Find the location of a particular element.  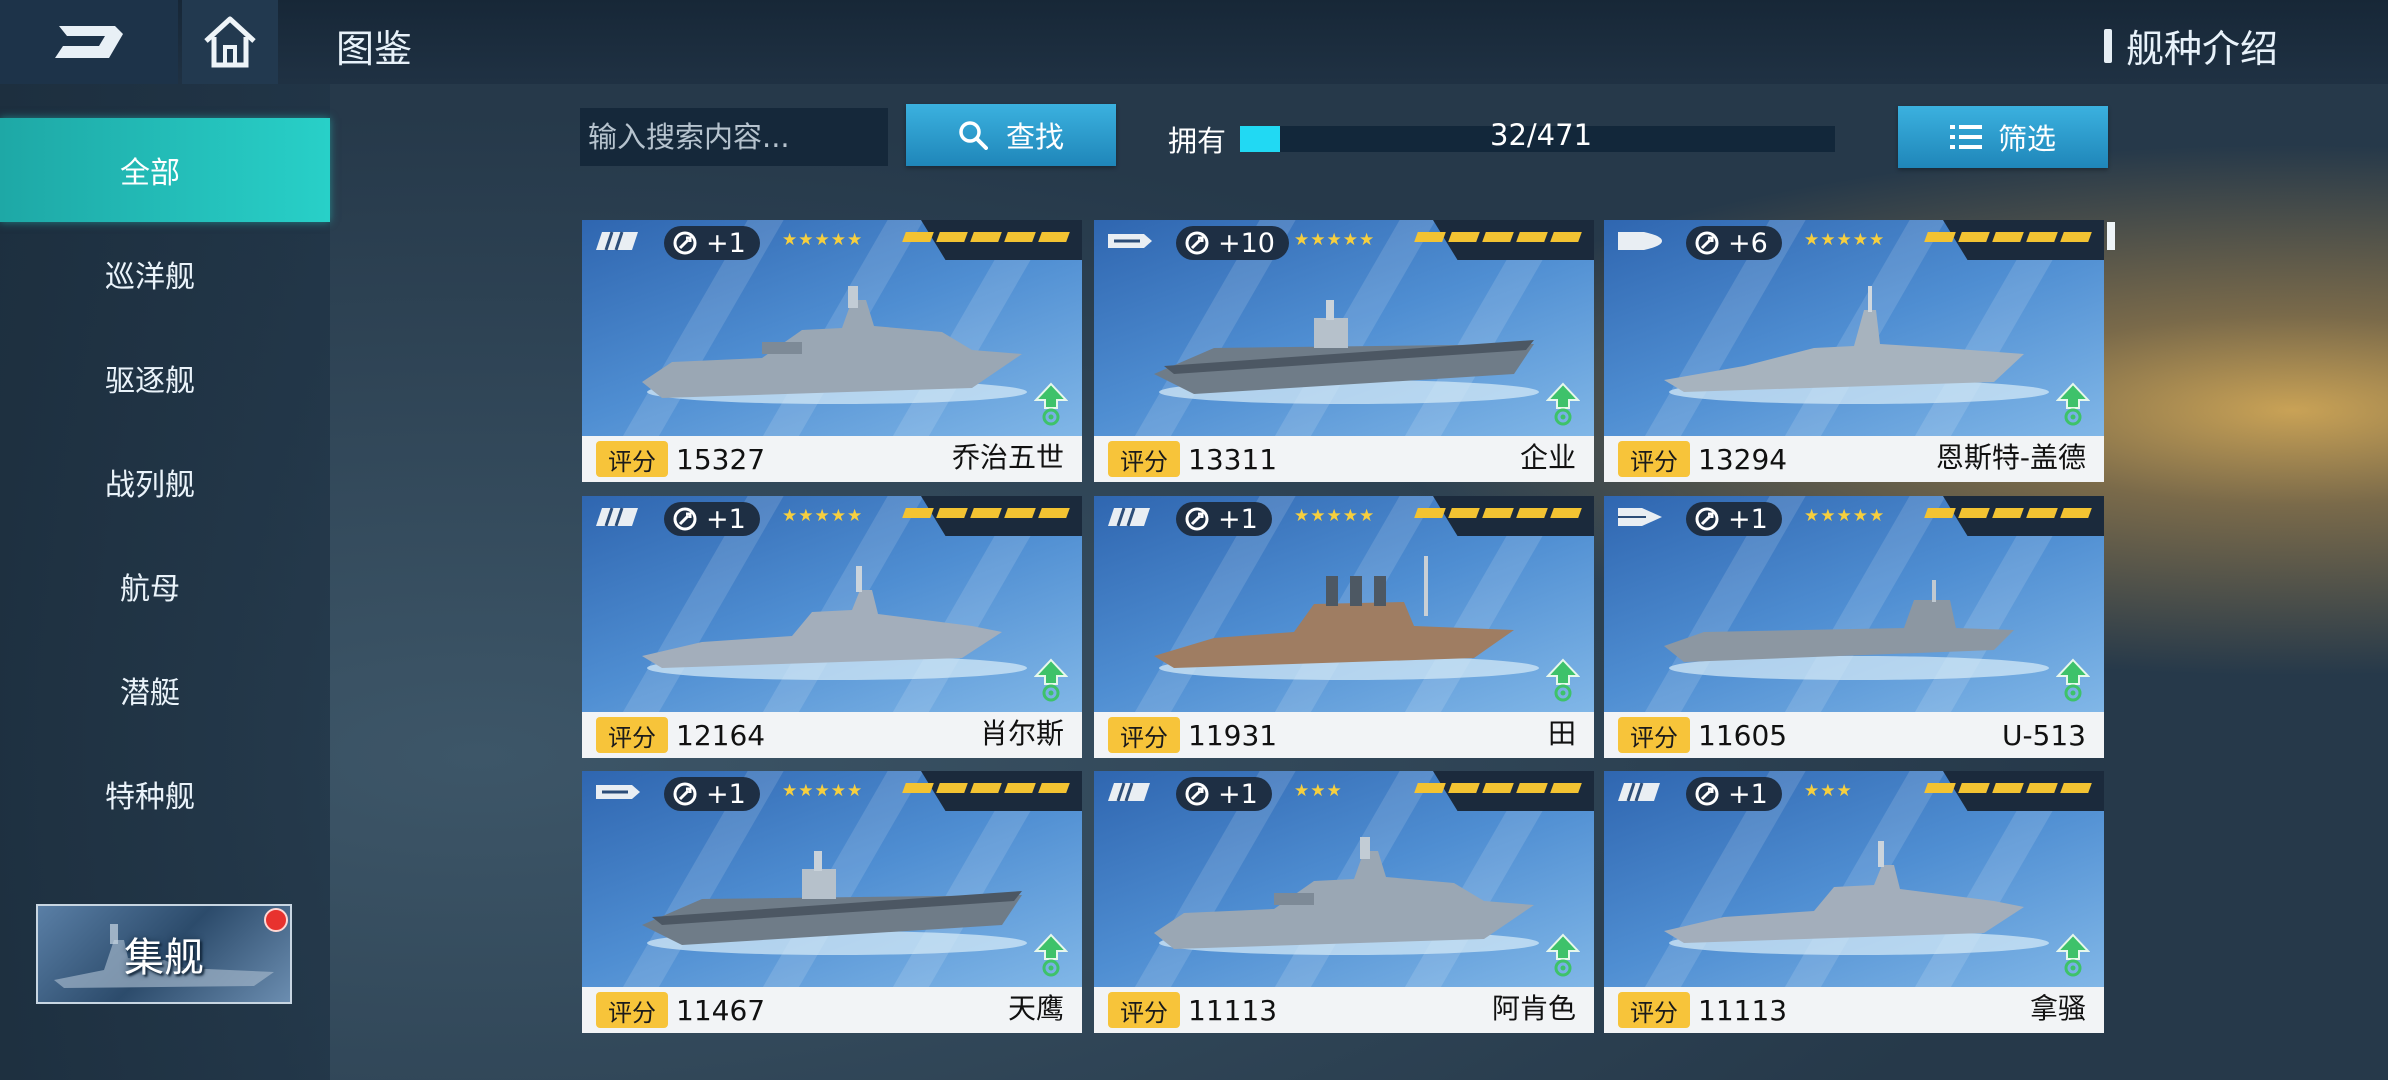

score-value: 11467 is located at coordinates (721, 1010).